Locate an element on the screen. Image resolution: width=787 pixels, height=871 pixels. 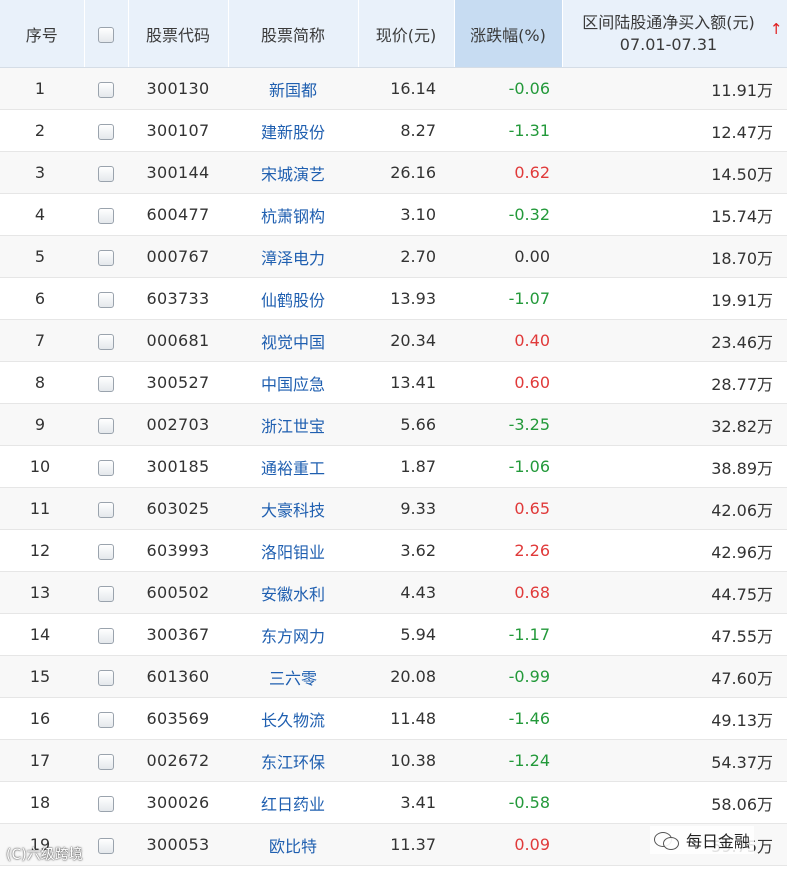
stock-name-link: 杭萧钢构 is located at coordinates (293, 216).